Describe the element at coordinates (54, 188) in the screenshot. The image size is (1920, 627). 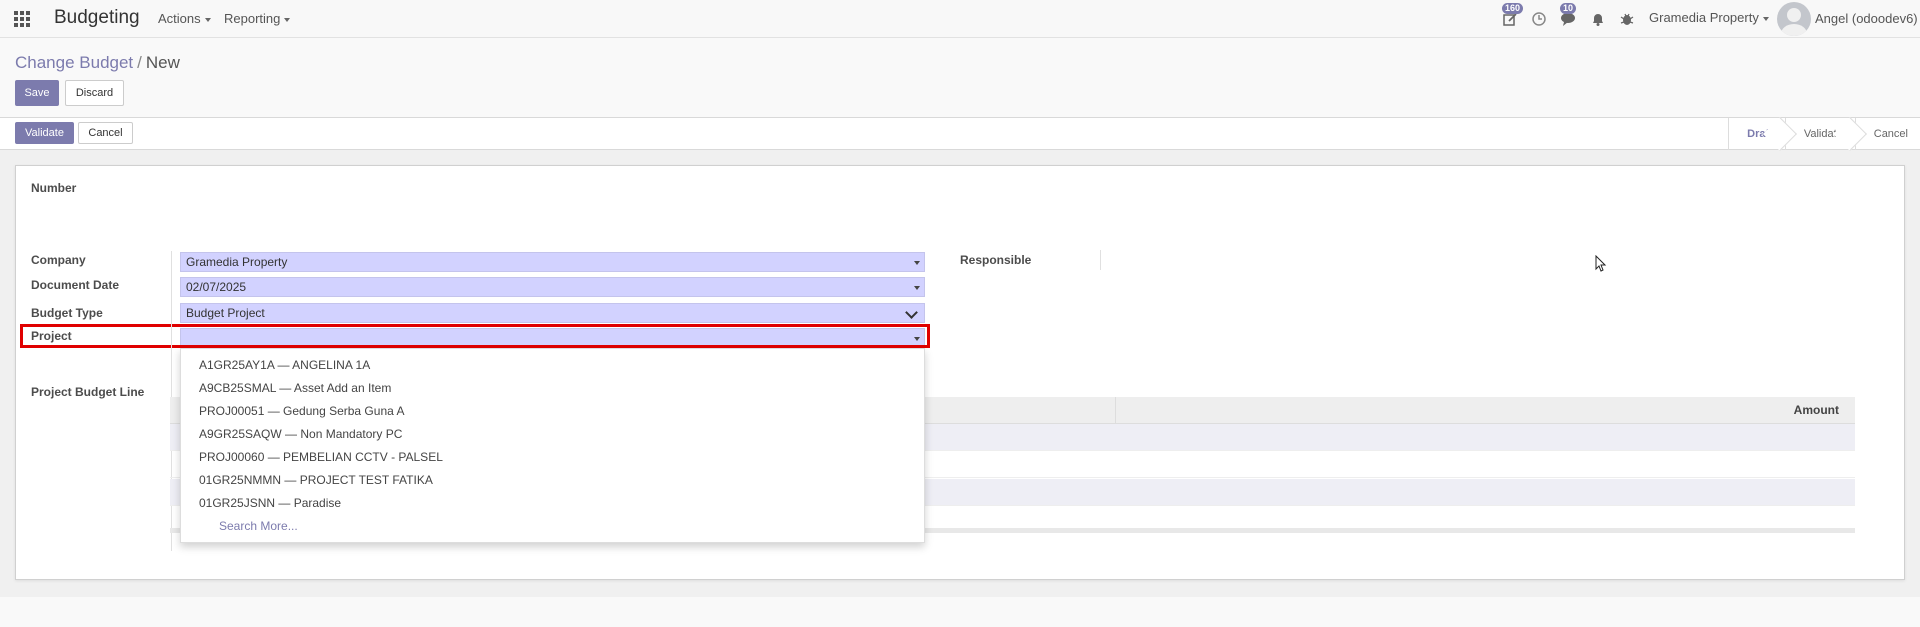
I see `number-label: Number` at that location.